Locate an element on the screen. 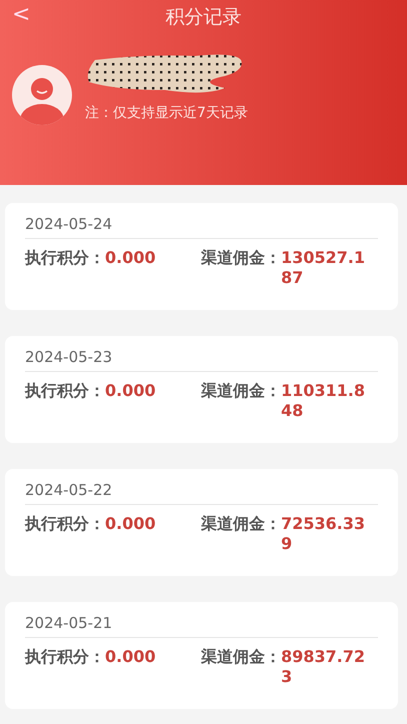  record-date: 2024-05-23 is located at coordinates (201, 360).